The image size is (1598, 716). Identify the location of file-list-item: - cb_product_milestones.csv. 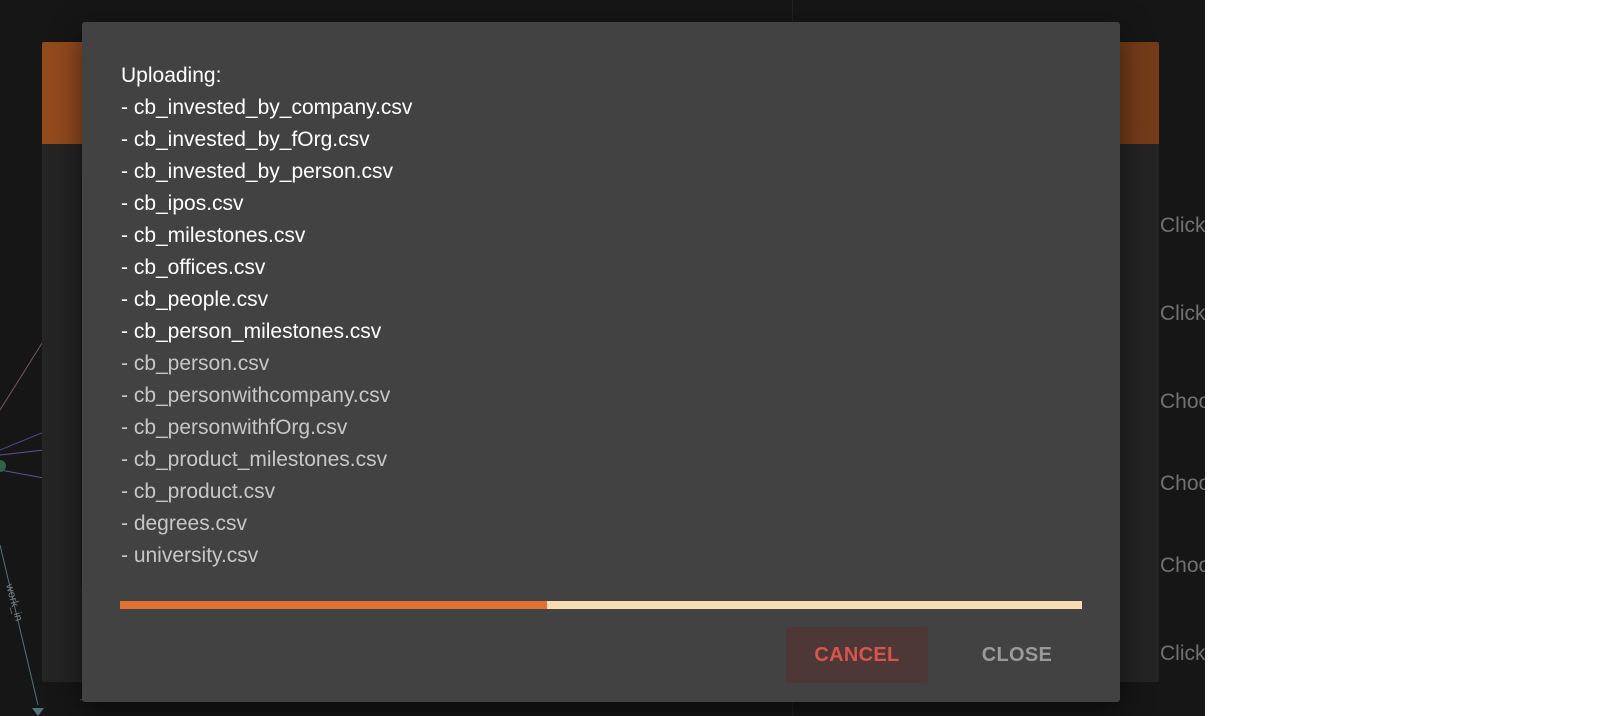
(254, 459).